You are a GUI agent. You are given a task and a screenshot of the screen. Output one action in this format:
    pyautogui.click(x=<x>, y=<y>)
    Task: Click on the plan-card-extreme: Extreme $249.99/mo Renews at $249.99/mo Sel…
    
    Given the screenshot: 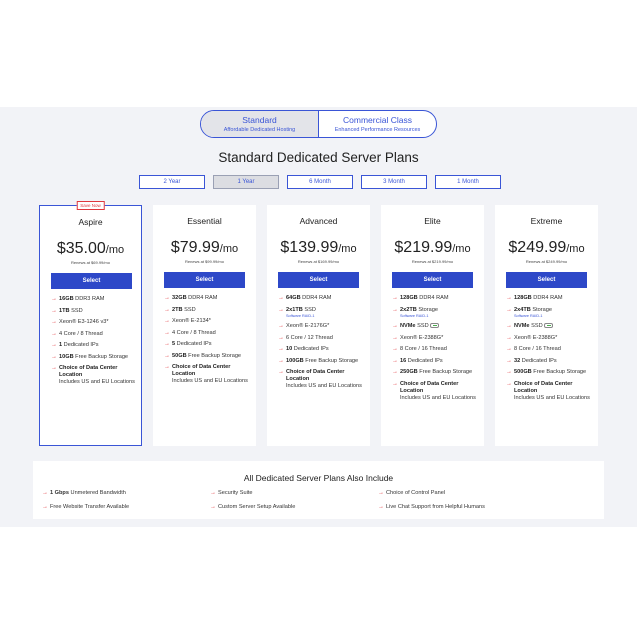 What is the action you would take?
    pyautogui.click(x=546, y=325)
    